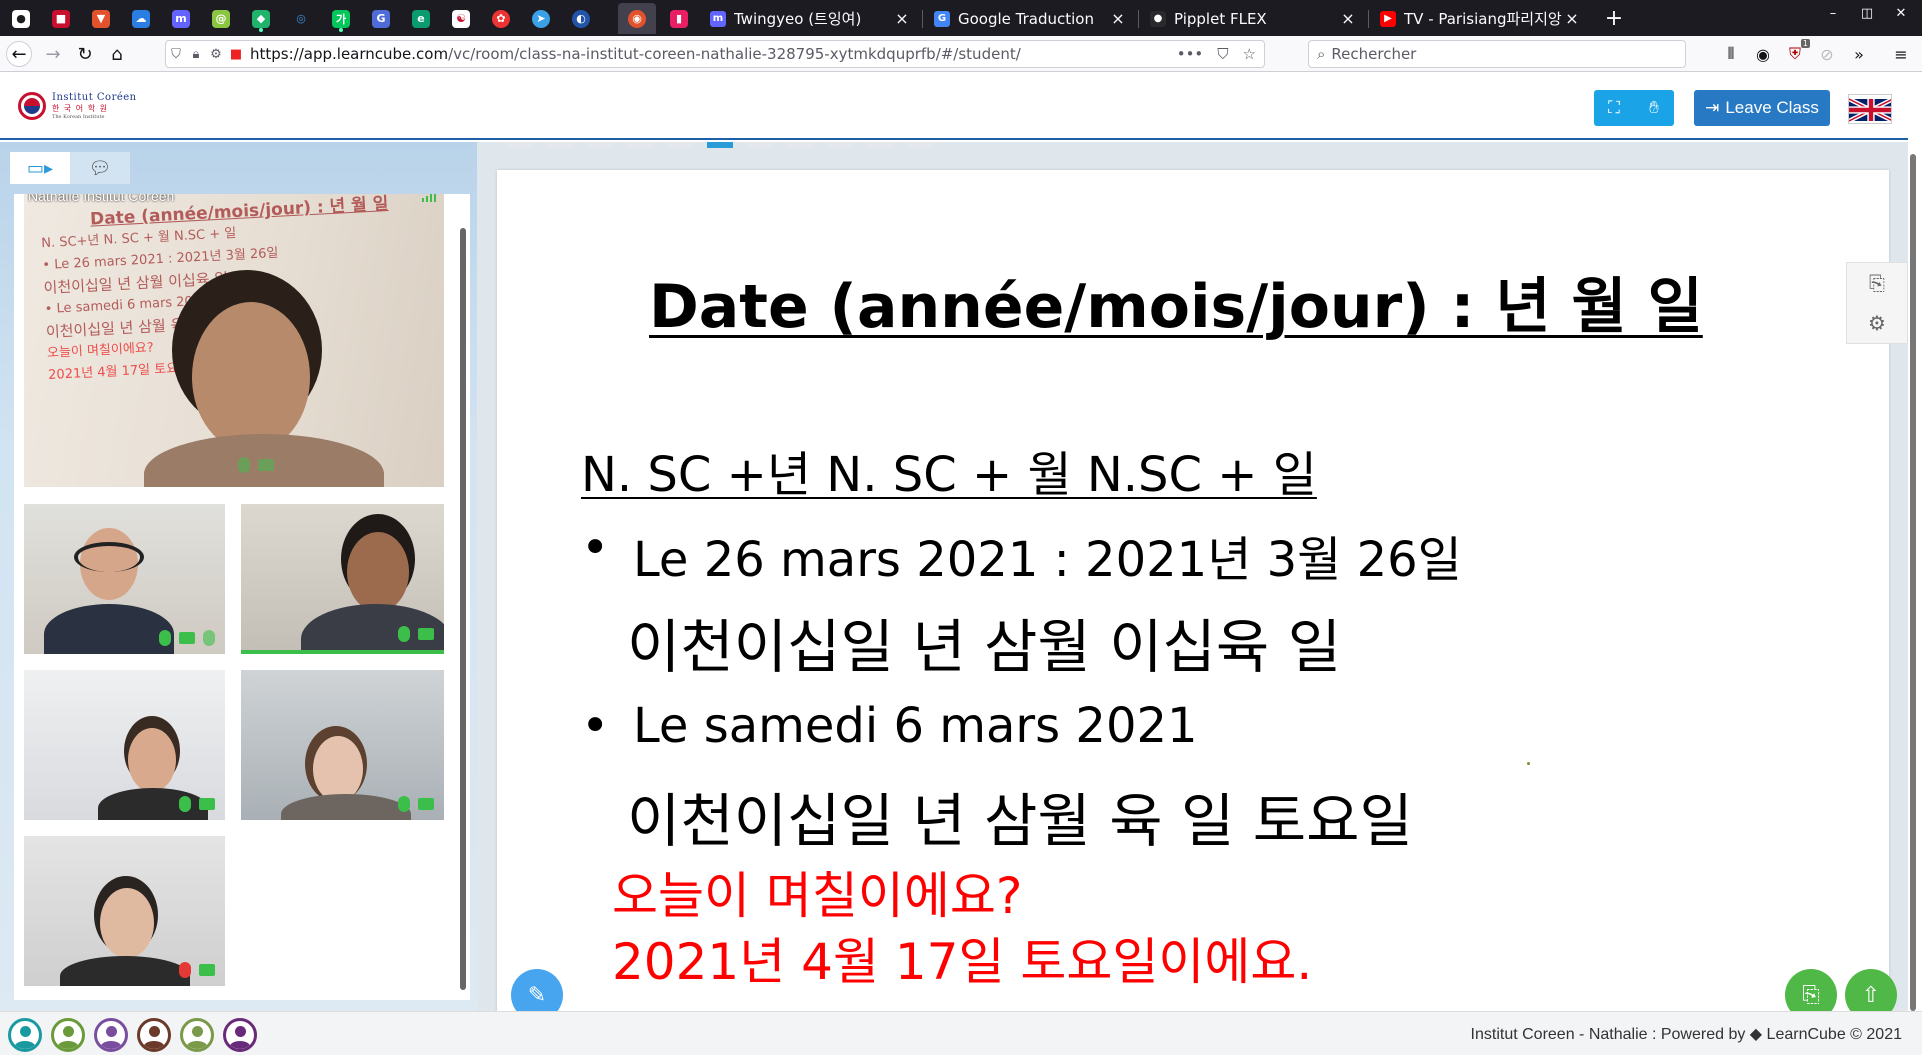  What do you see at coordinates (1834, 1034) in the screenshot?
I see `learncube-brand: LearnCube © 2021` at bounding box center [1834, 1034].